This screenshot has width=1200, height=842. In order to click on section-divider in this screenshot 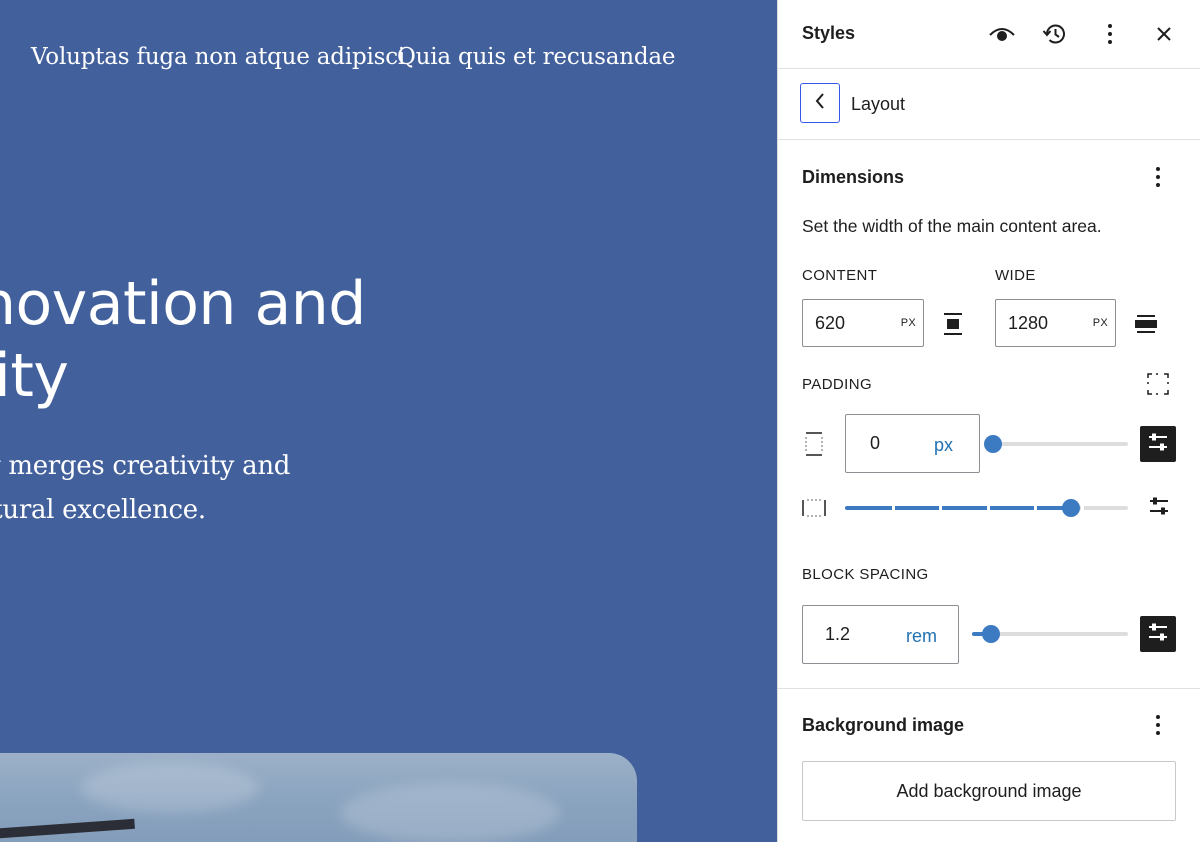, I will do `click(989, 688)`.